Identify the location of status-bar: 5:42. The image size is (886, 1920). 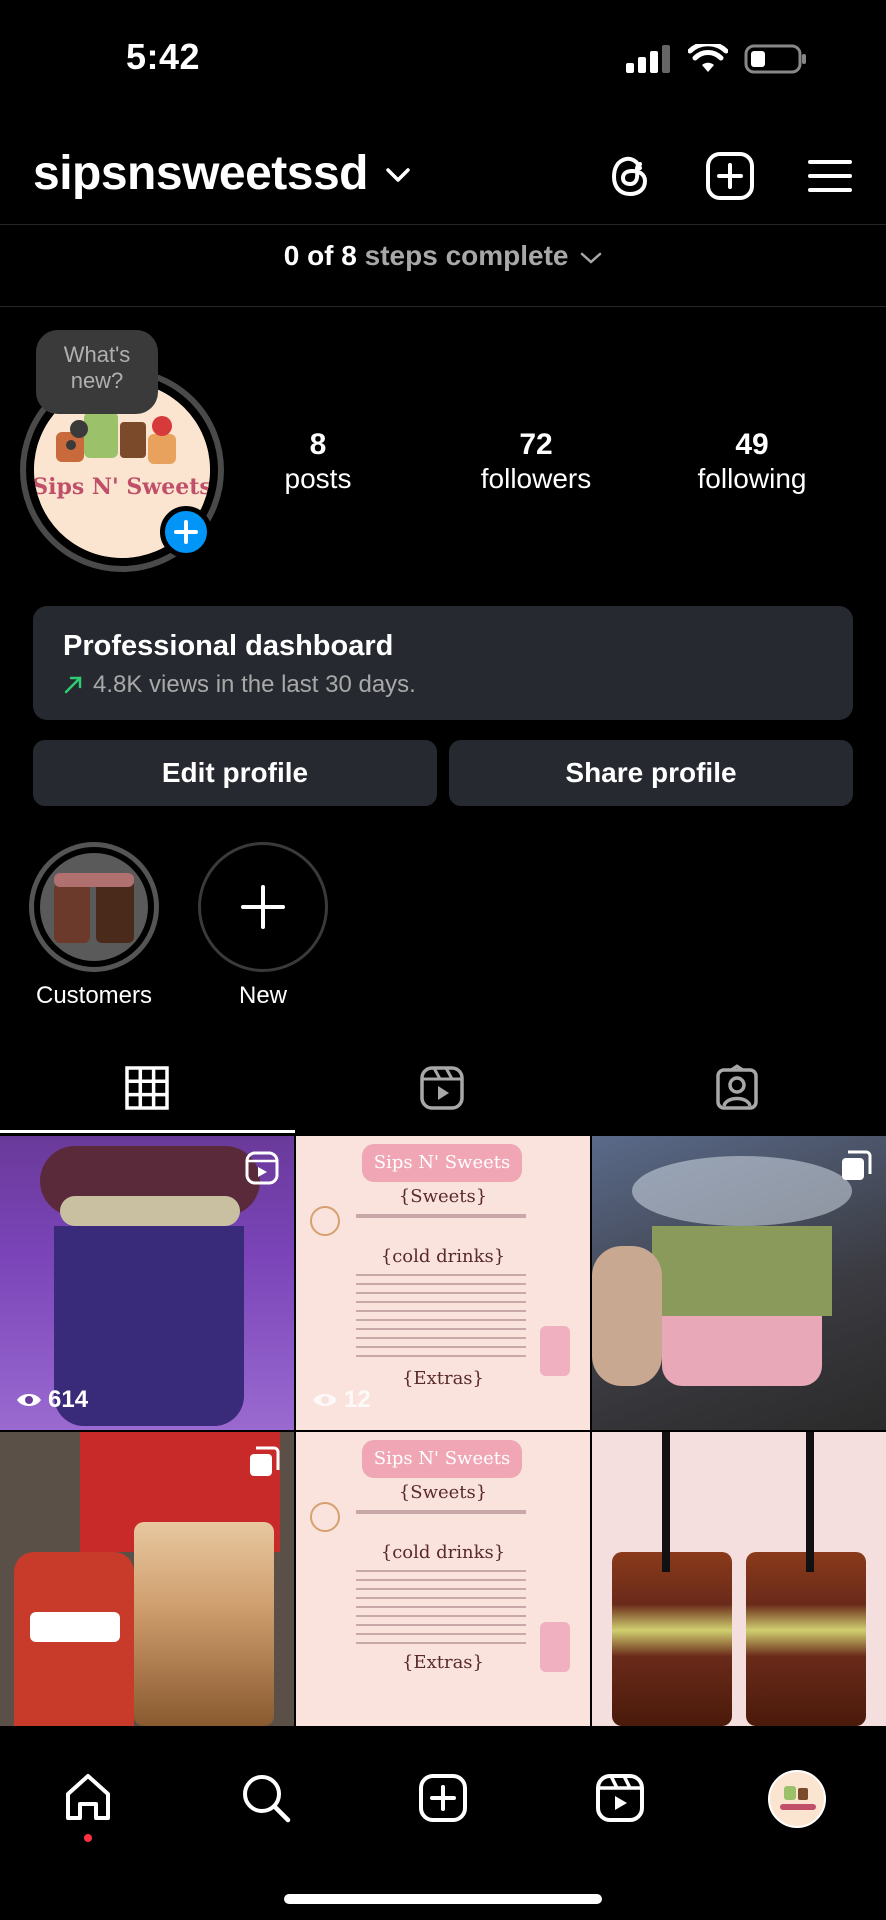
(443, 60).